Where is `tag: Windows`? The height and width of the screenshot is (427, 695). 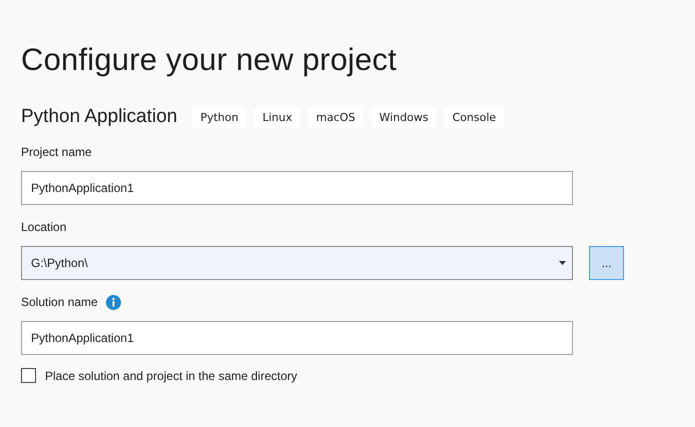
tag: Windows is located at coordinates (403, 117).